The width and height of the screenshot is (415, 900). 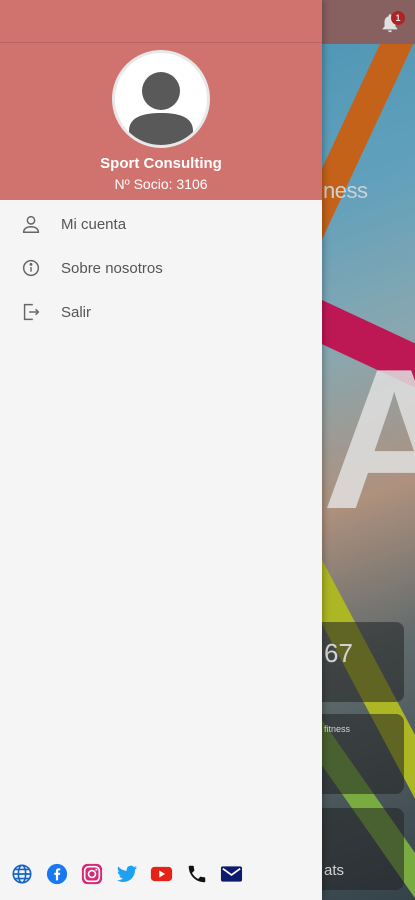 What do you see at coordinates (161, 224) in the screenshot?
I see `menu-item-mi-cuenta: Mi cuenta` at bounding box center [161, 224].